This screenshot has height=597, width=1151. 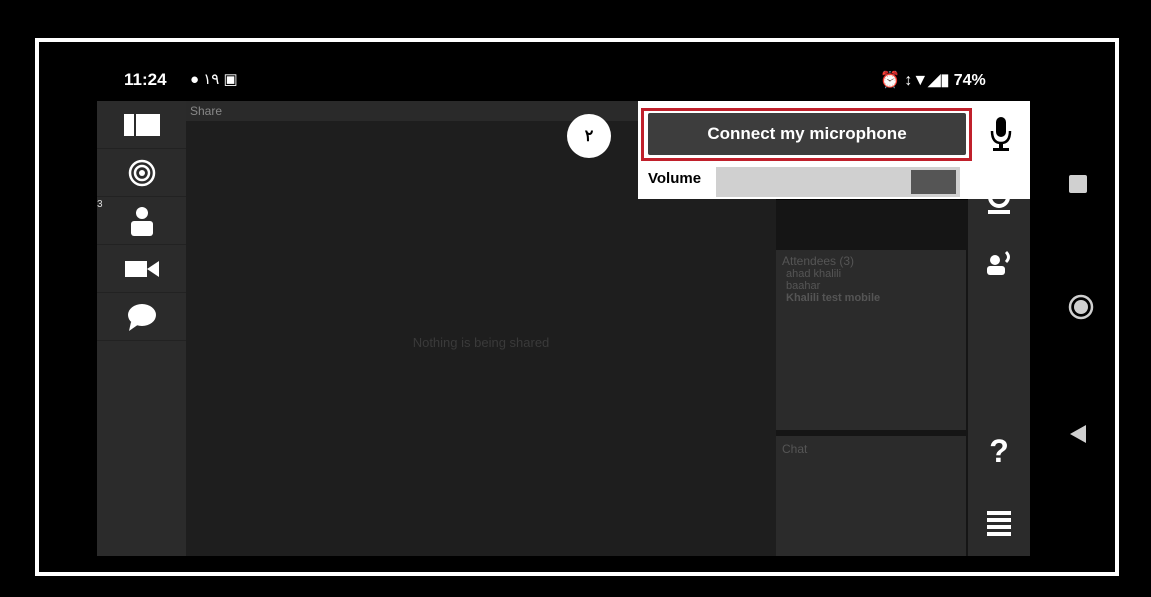 I want to click on chat-bubble-icon, so click(x=141, y=317).